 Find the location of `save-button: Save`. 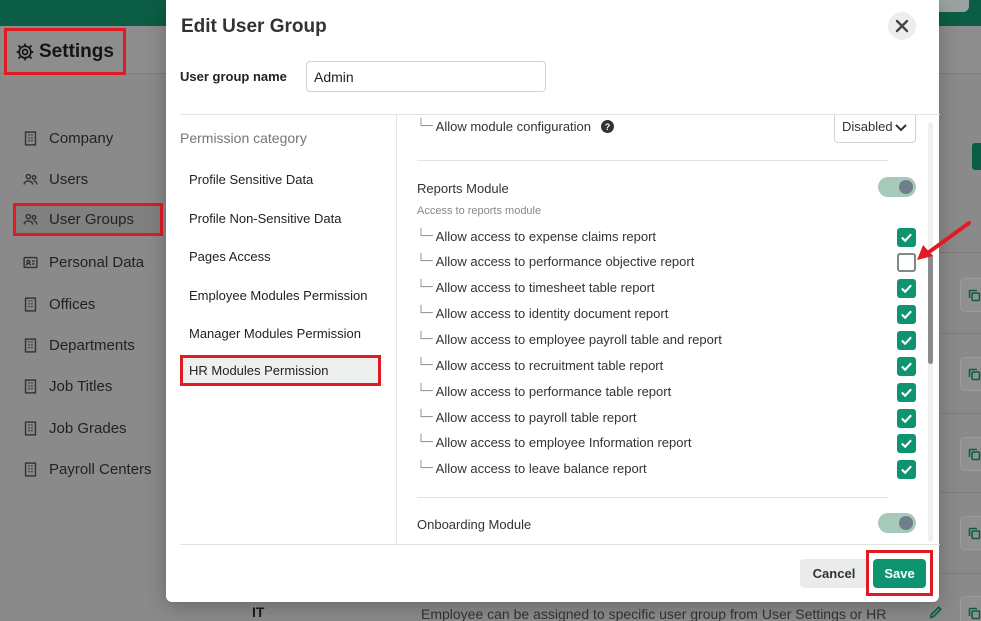

save-button: Save is located at coordinates (899, 573).